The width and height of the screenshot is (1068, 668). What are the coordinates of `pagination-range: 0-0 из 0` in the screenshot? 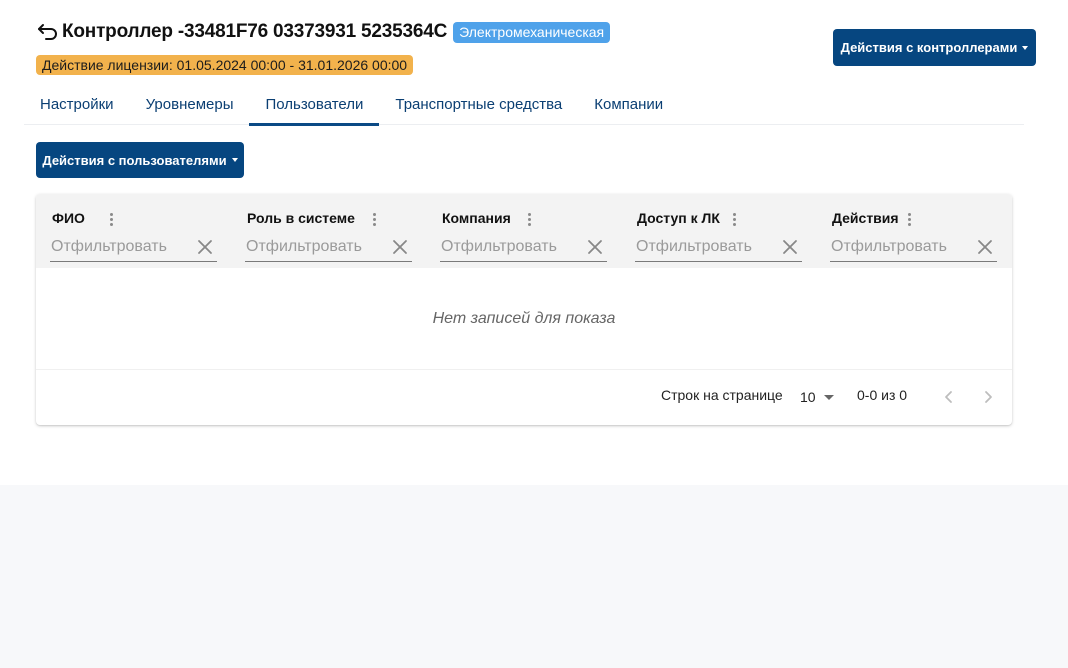 It's located at (882, 395).